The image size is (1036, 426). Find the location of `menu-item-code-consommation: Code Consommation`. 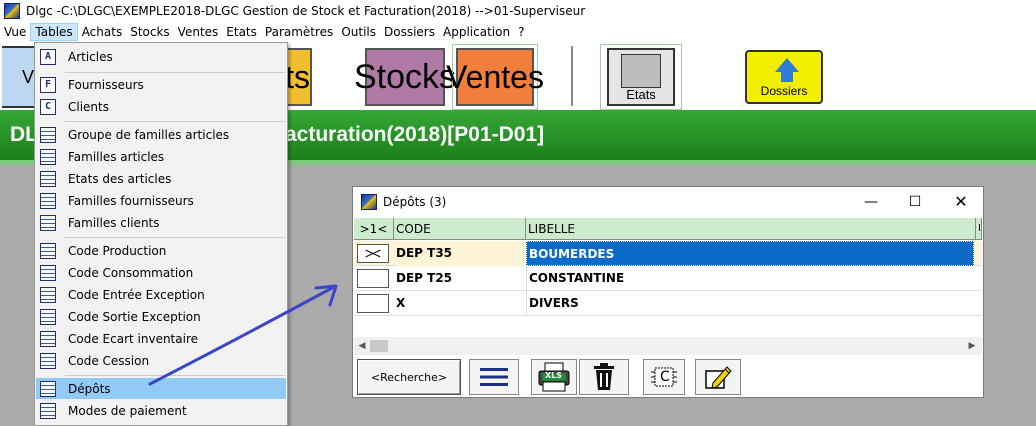

menu-item-code-consommation: Code Consommation is located at coordinates (161, 272).